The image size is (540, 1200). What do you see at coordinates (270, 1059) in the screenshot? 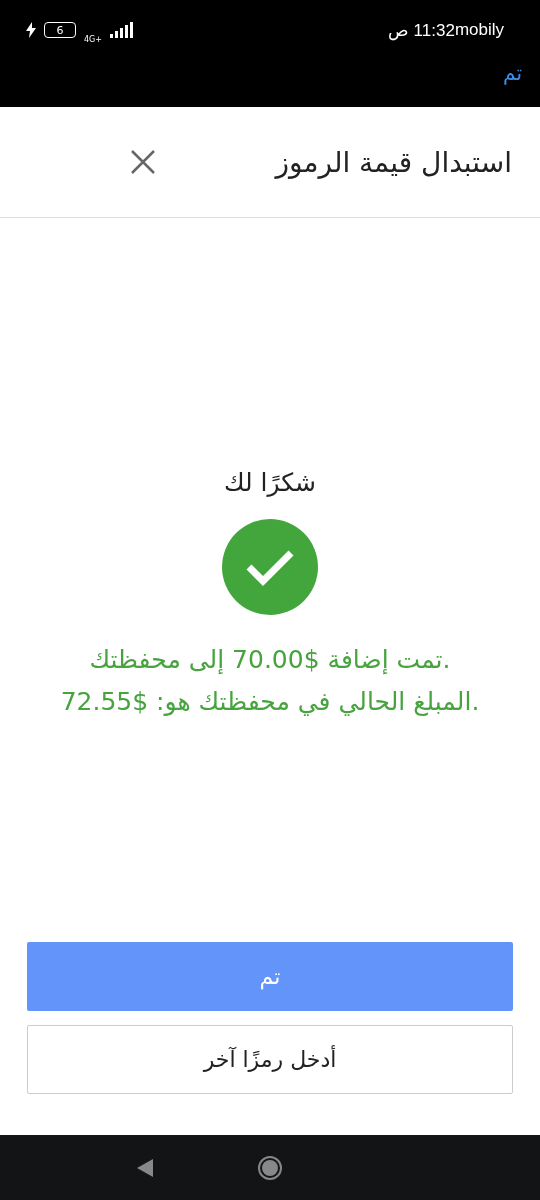
I see `enter-another-code-button: أدخل رمزًا آخر` at bounding box center [270, 1059].